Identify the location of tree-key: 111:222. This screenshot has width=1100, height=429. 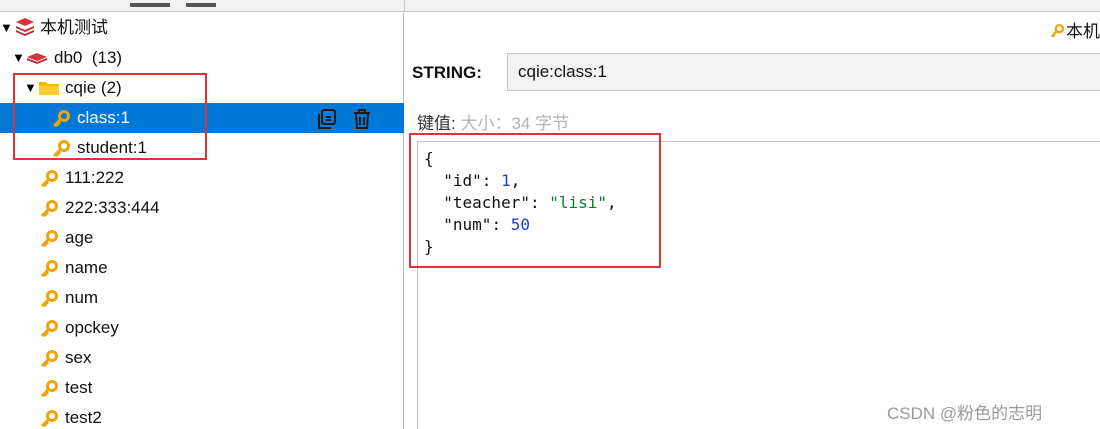
(202, 178).